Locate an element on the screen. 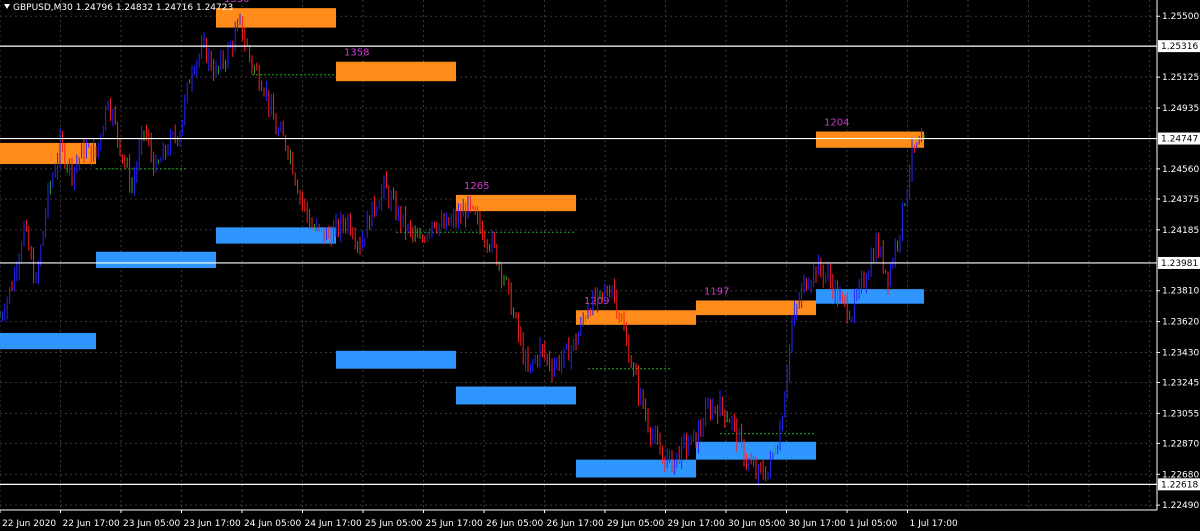 The height and width of the screenshot is (531, 1200). time-tick-label: 29 Jun 05:00 is located at coordinates (635, 524).